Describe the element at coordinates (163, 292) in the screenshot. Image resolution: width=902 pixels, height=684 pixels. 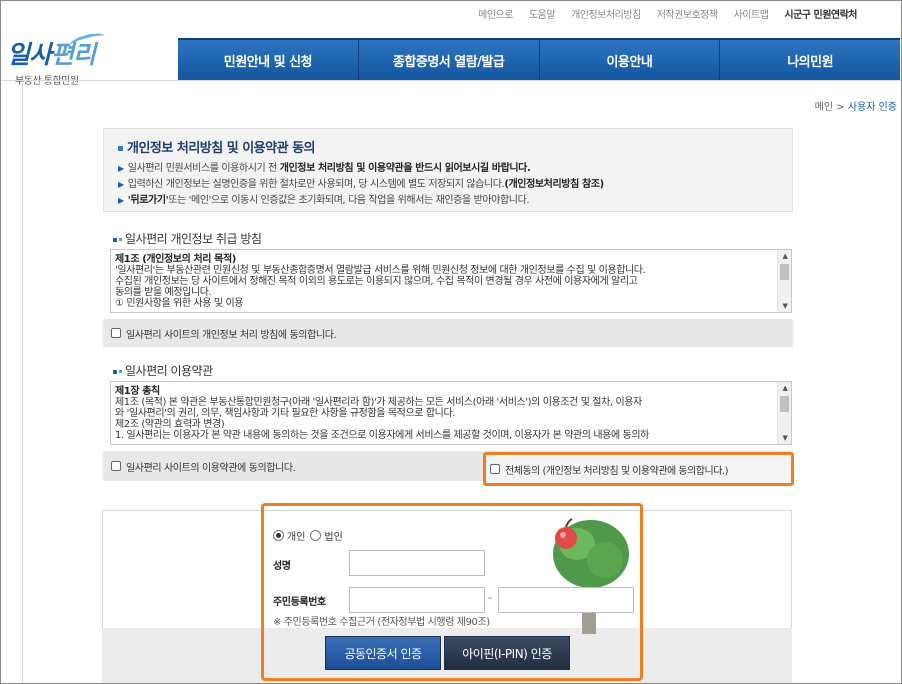
I see `privacy-line: 동의를 받을 예정입니다.` at that location.